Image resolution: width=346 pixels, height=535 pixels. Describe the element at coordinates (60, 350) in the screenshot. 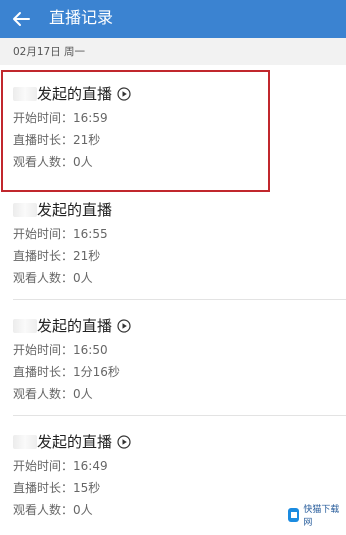

I see `start-time: 开始时间：16:50` at that location.